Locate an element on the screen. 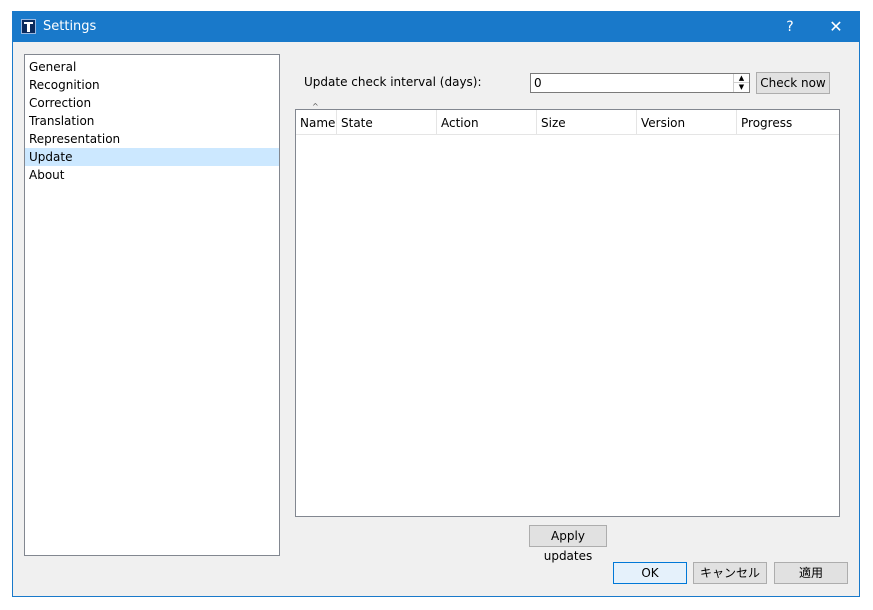 The image size is (873, 610). window-title: Settings is located at coordinates (70, 26).